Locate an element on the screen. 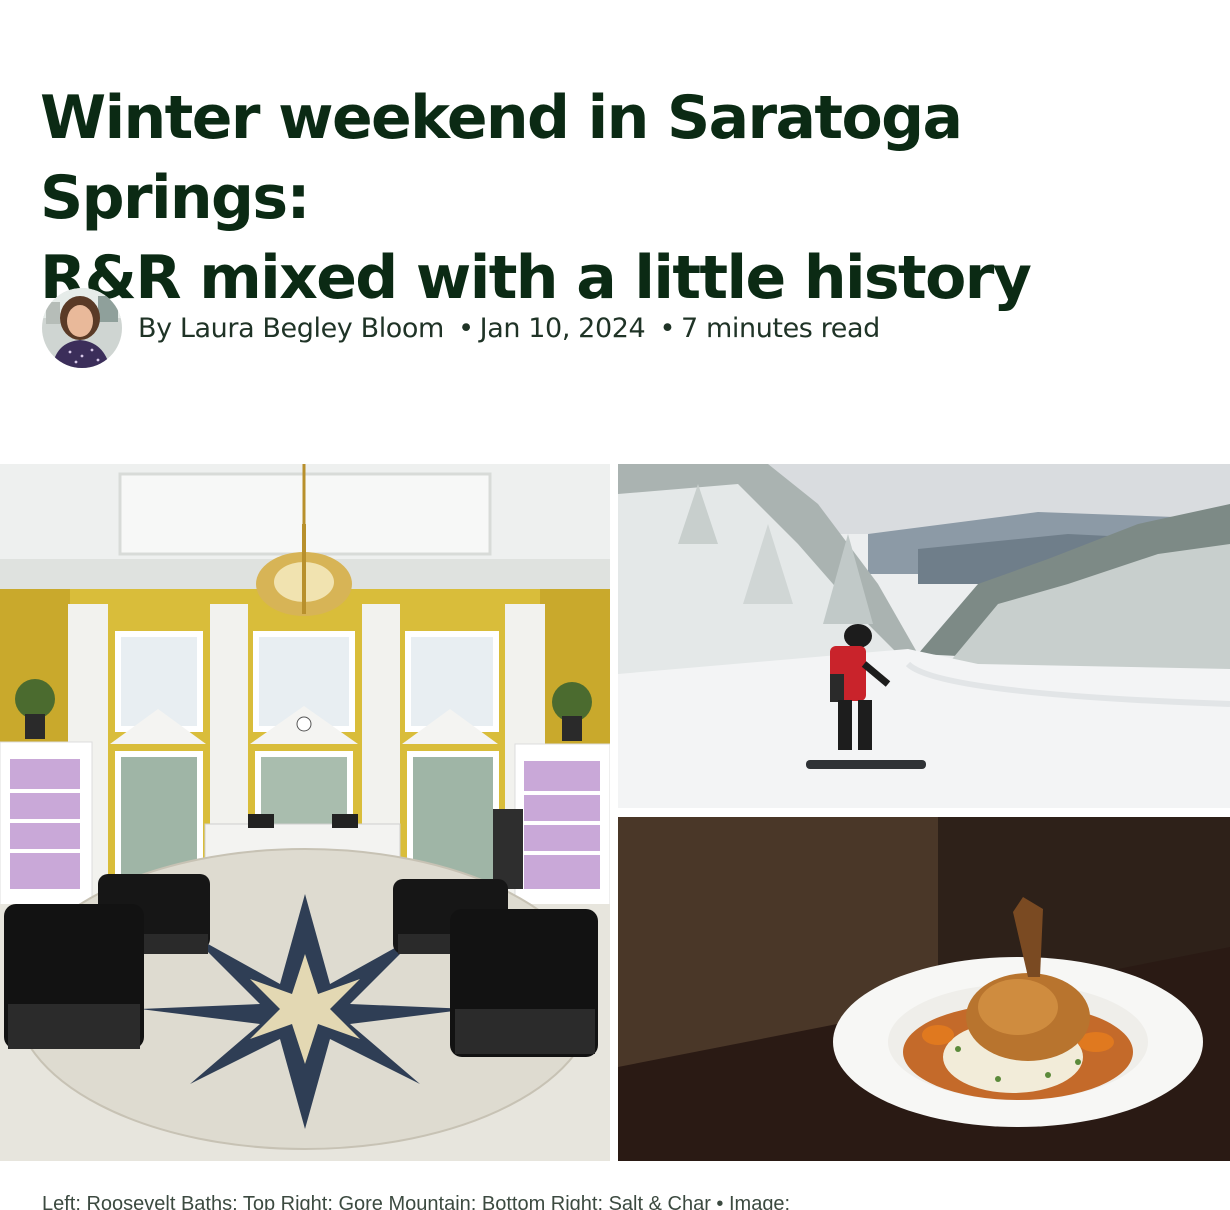 This screenshot has height=1210, width=1230. salt-and-char-photo is located at coordinates (924, 989).